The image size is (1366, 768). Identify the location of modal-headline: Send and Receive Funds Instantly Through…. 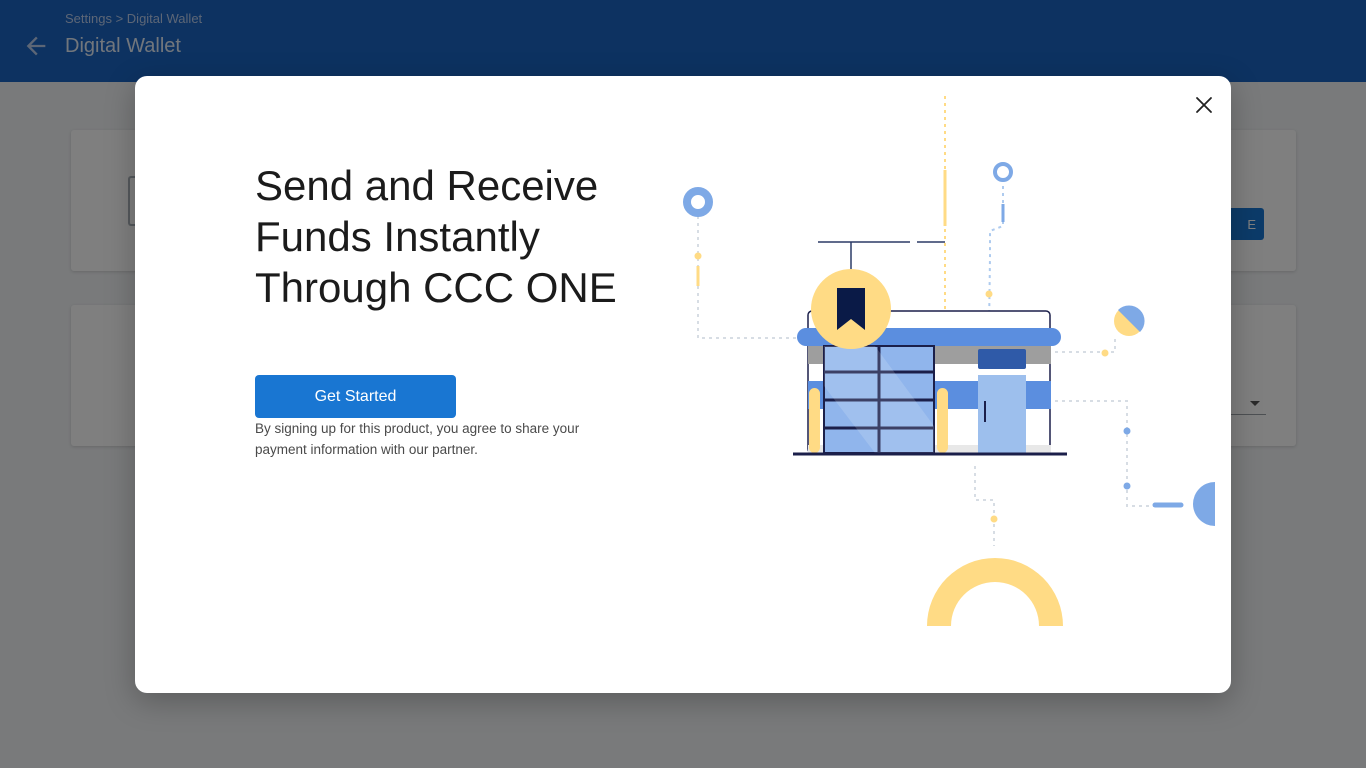
(436, 236).